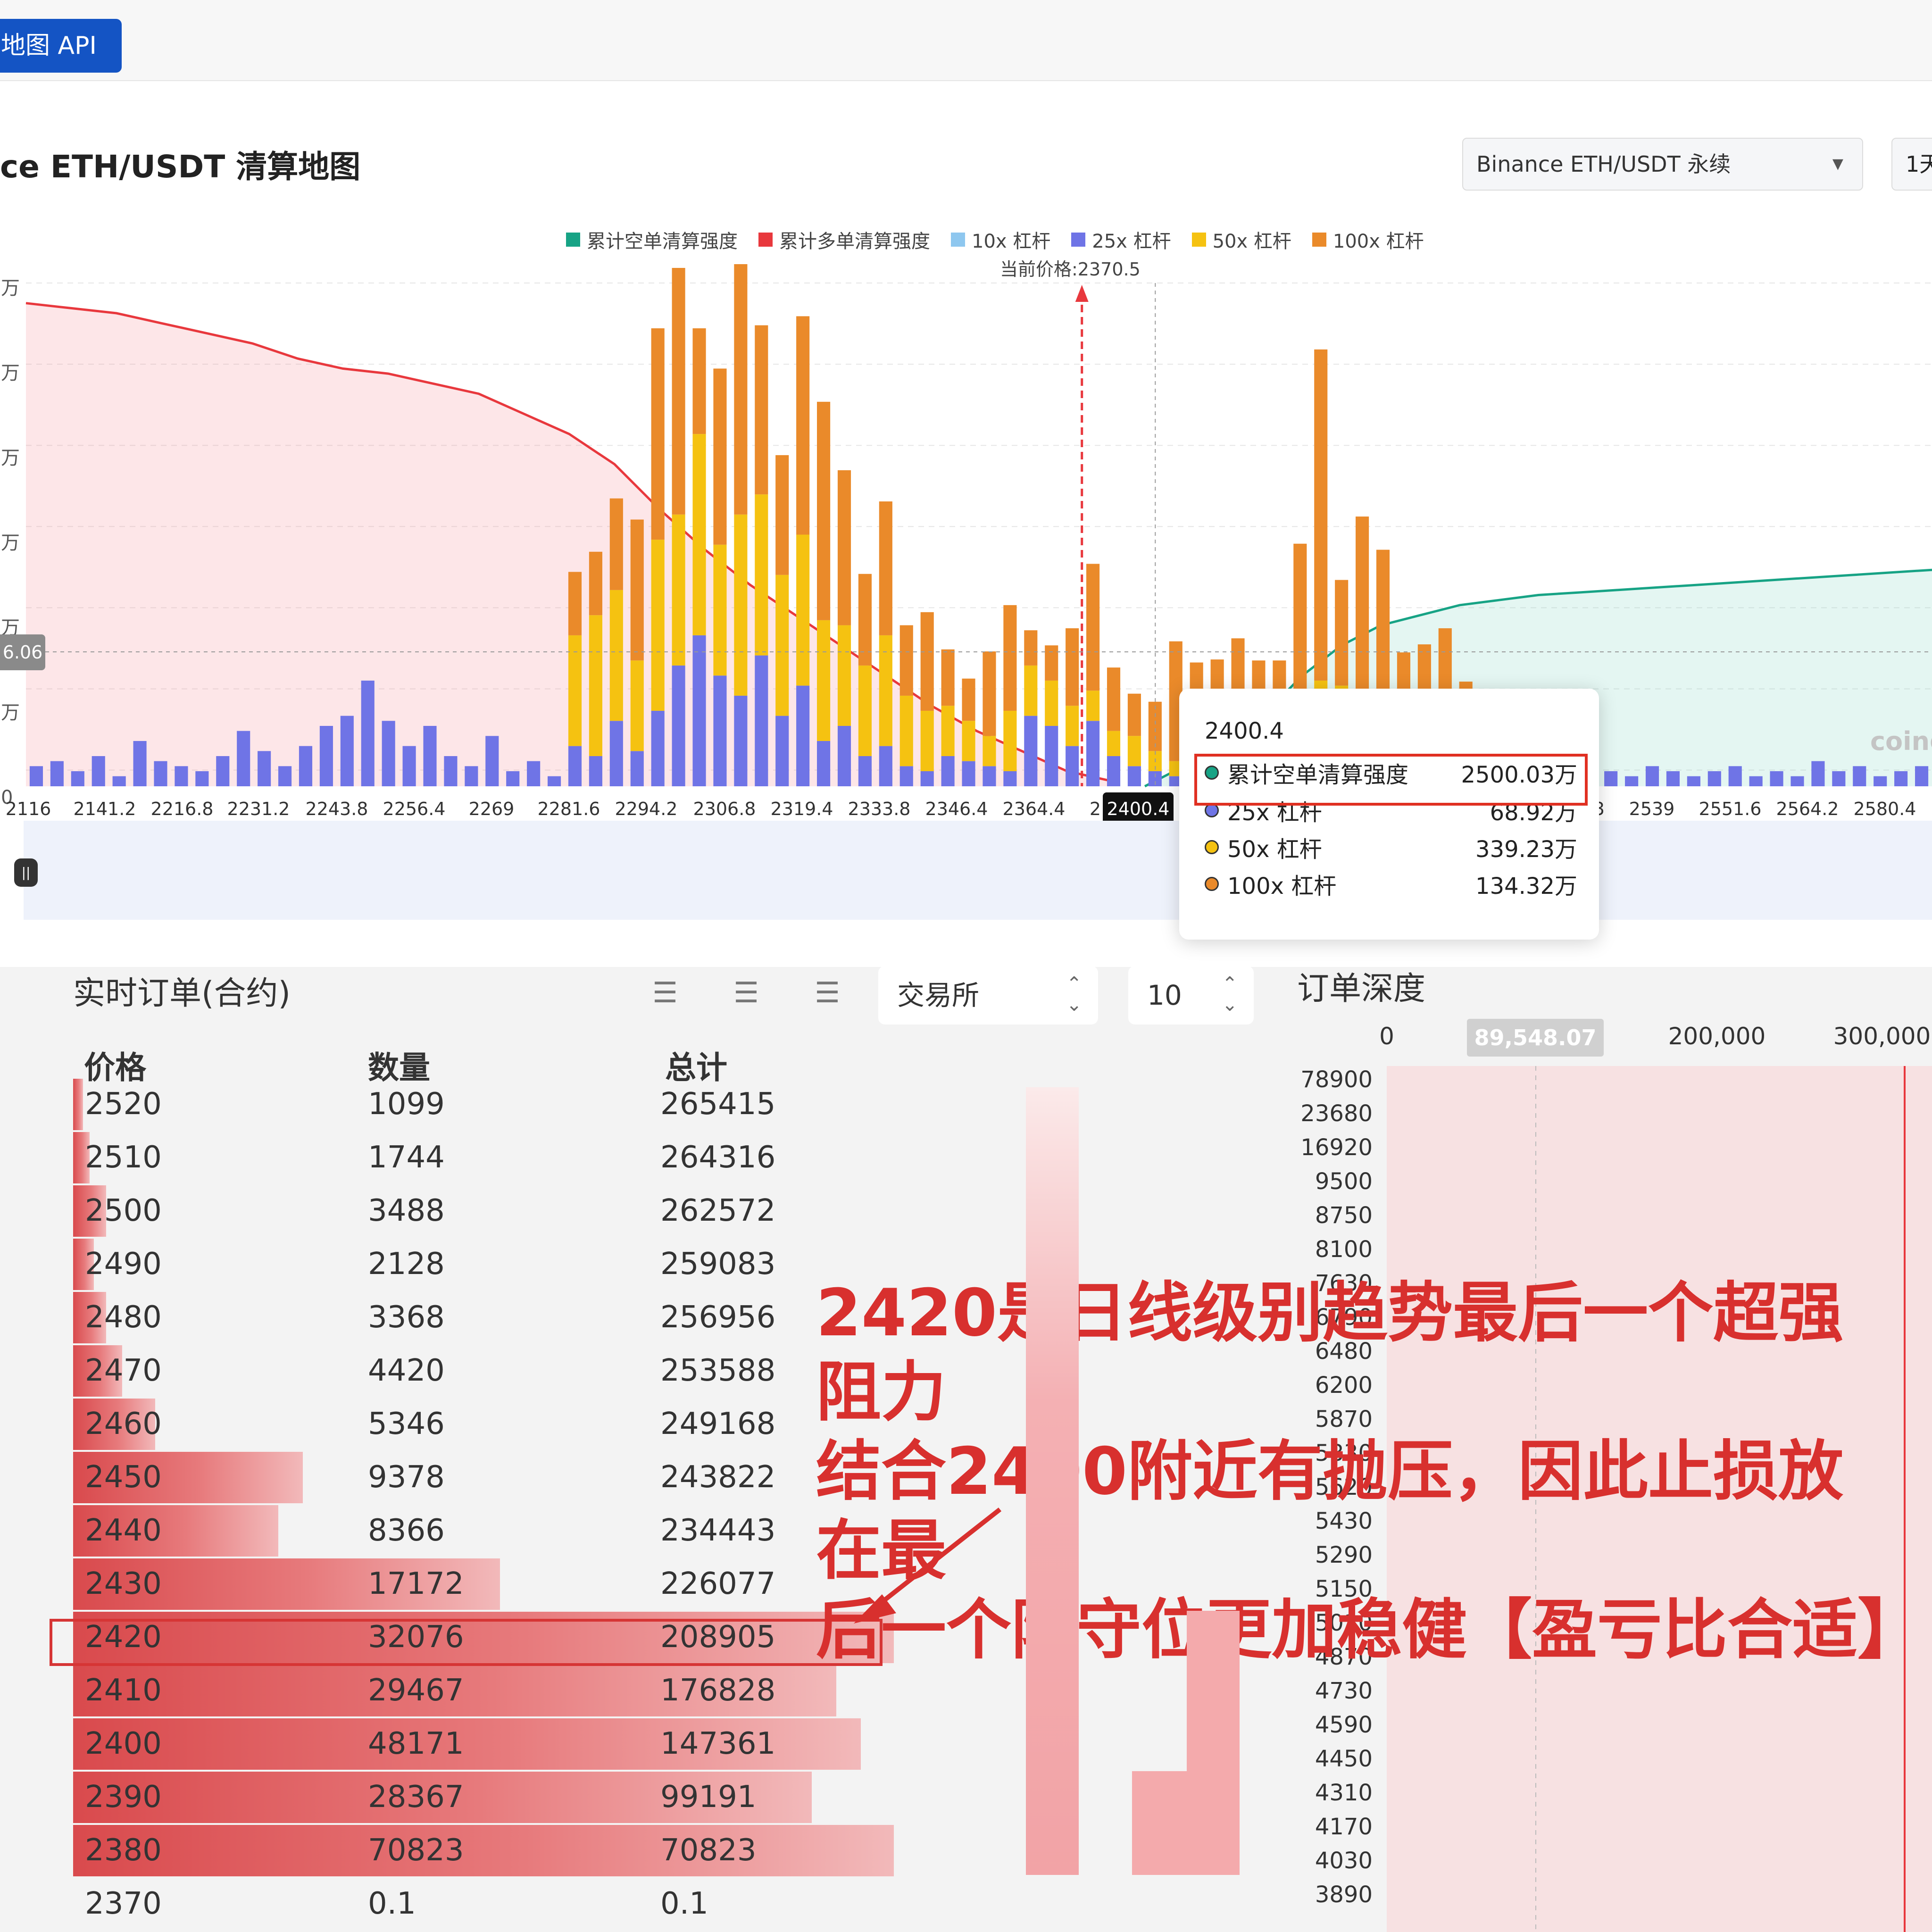  I want to click on y-cursor-label: 6.06, so click(23, 652).